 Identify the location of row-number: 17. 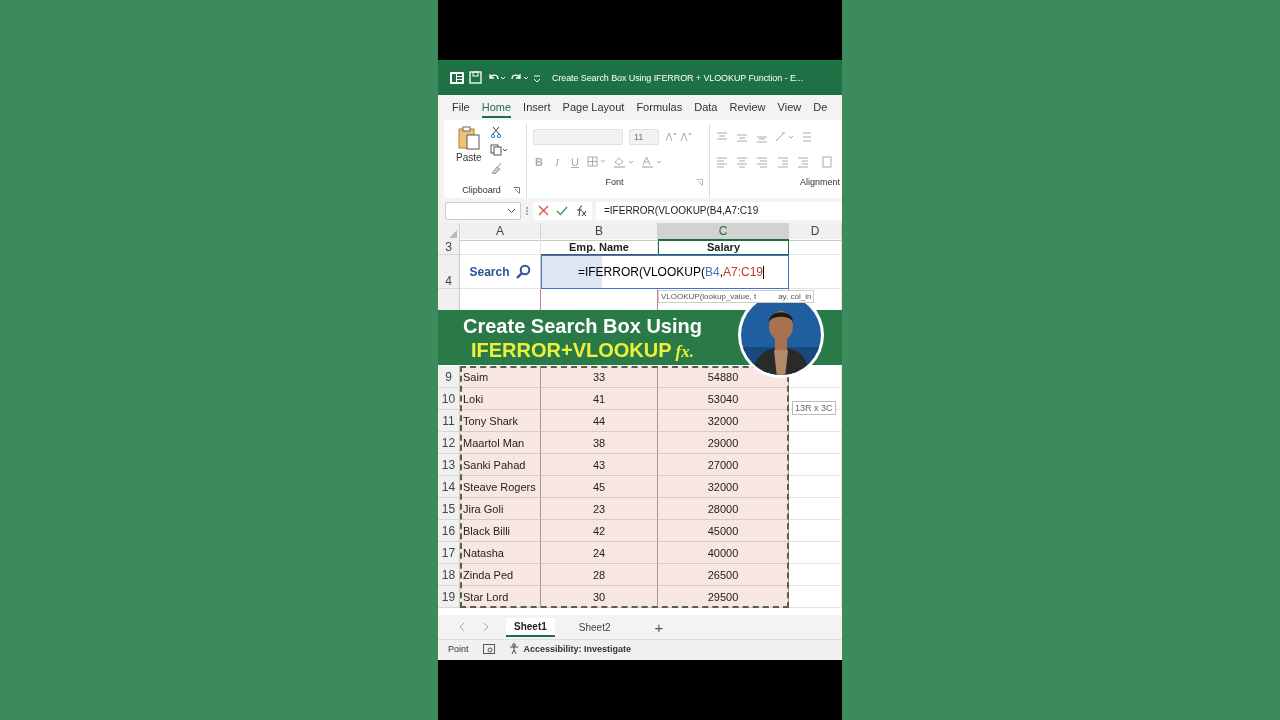
(449, 553).